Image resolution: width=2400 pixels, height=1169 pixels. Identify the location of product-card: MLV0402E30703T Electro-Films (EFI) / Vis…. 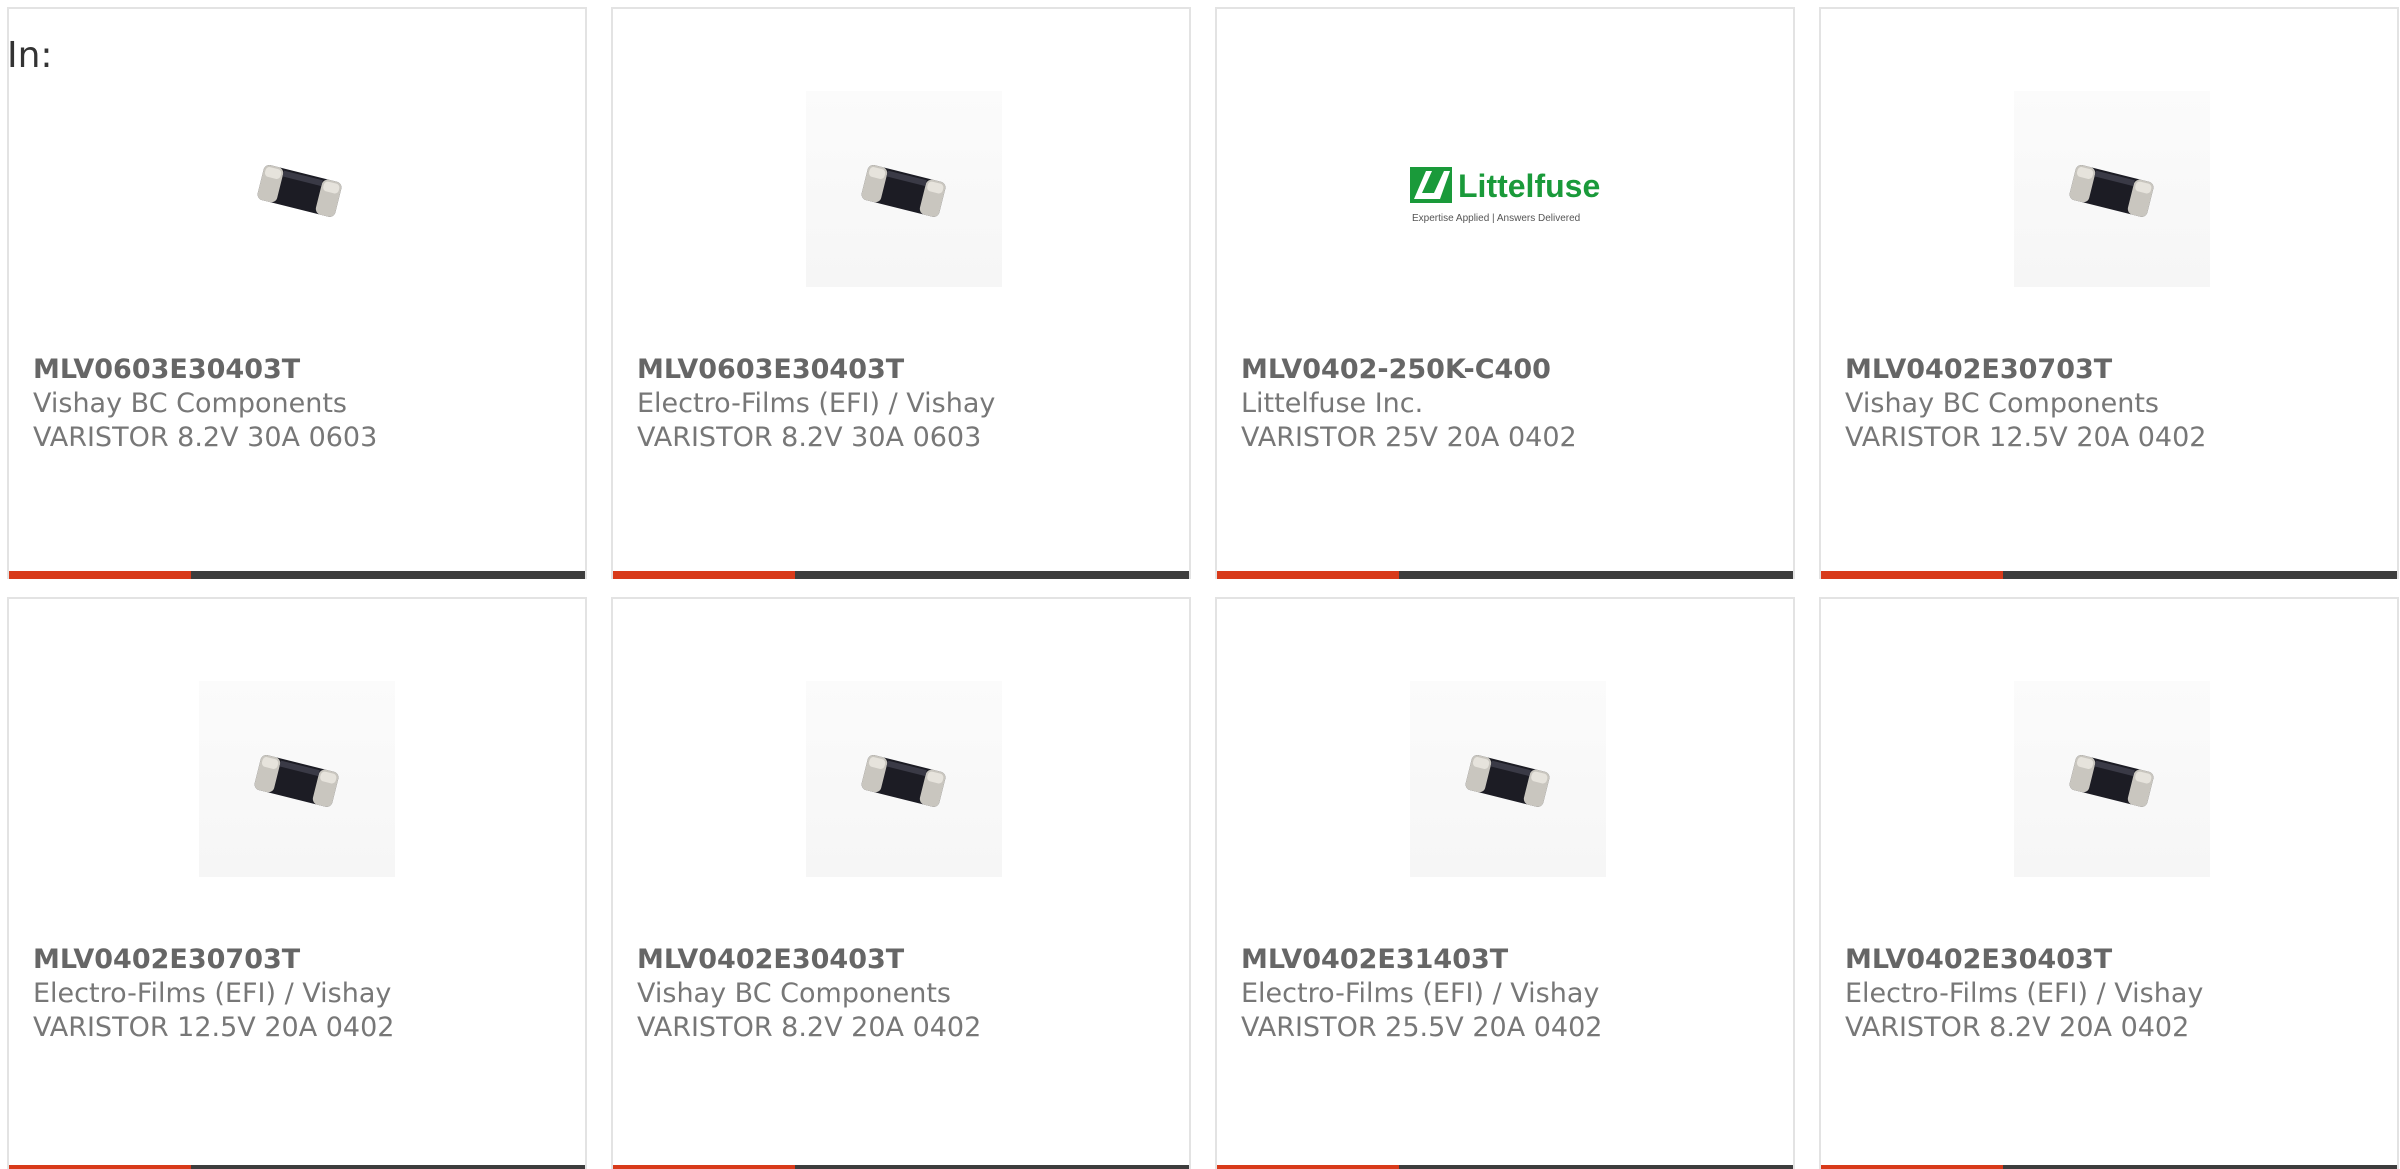
(297, 883).